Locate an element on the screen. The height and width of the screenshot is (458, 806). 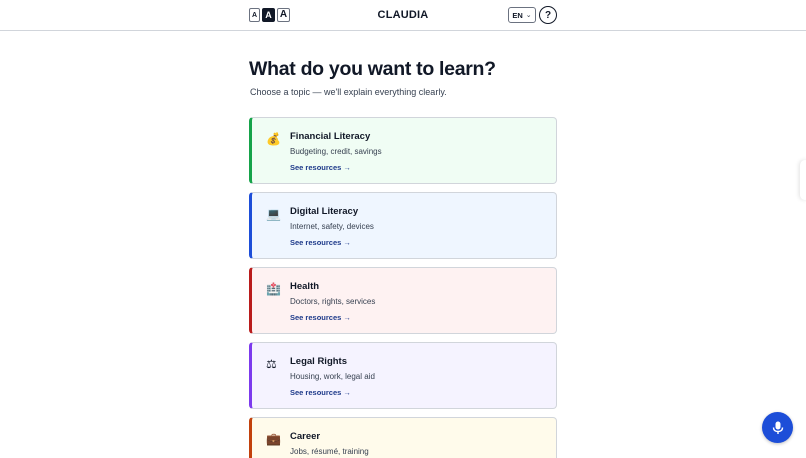
topic-description: Housing, work, legal aid is located at coordinates (332, 376).